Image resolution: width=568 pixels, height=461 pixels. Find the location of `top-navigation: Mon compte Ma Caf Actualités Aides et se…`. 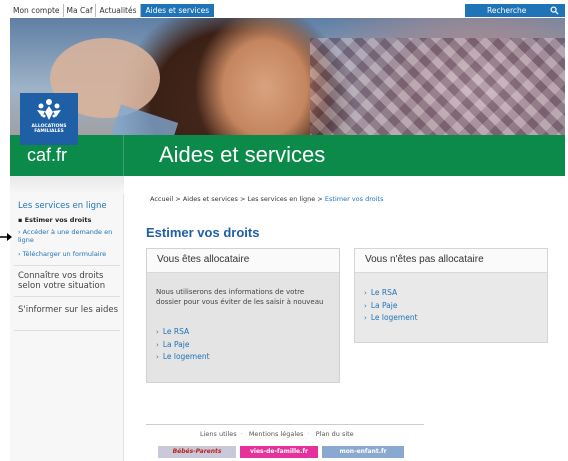

top-navigation: Mon compte Ma Caf Actualités Aides et se… is located at coordinates (287, 10).